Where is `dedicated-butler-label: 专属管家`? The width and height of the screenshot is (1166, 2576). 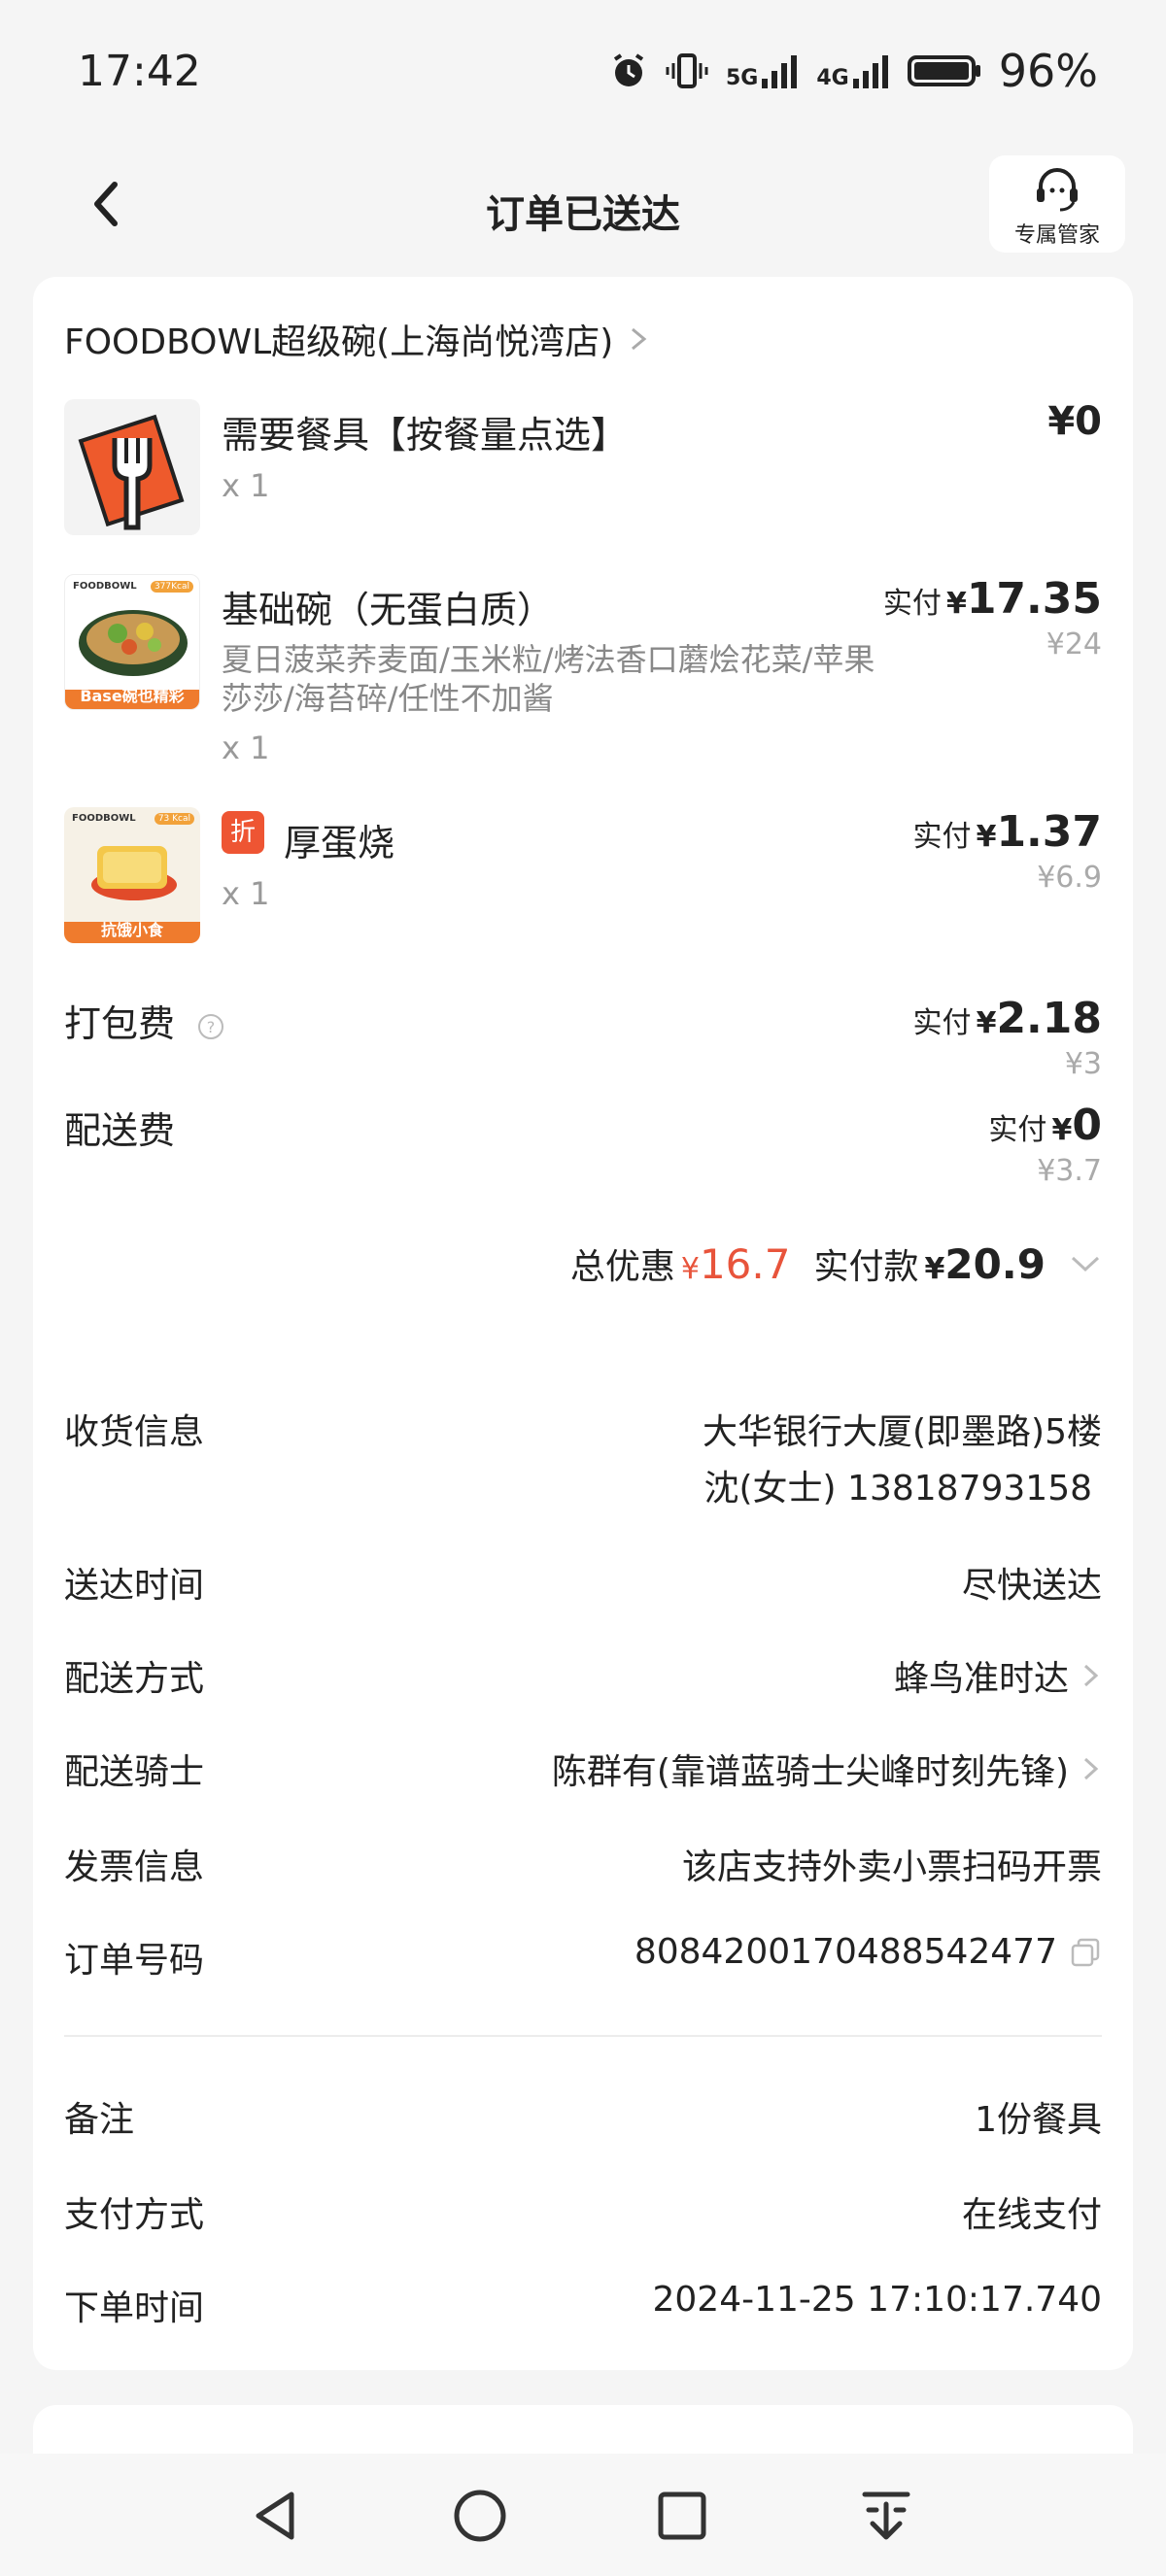 dedicated-butler-label: 专属管家 is located at coordinates (1056, 235).